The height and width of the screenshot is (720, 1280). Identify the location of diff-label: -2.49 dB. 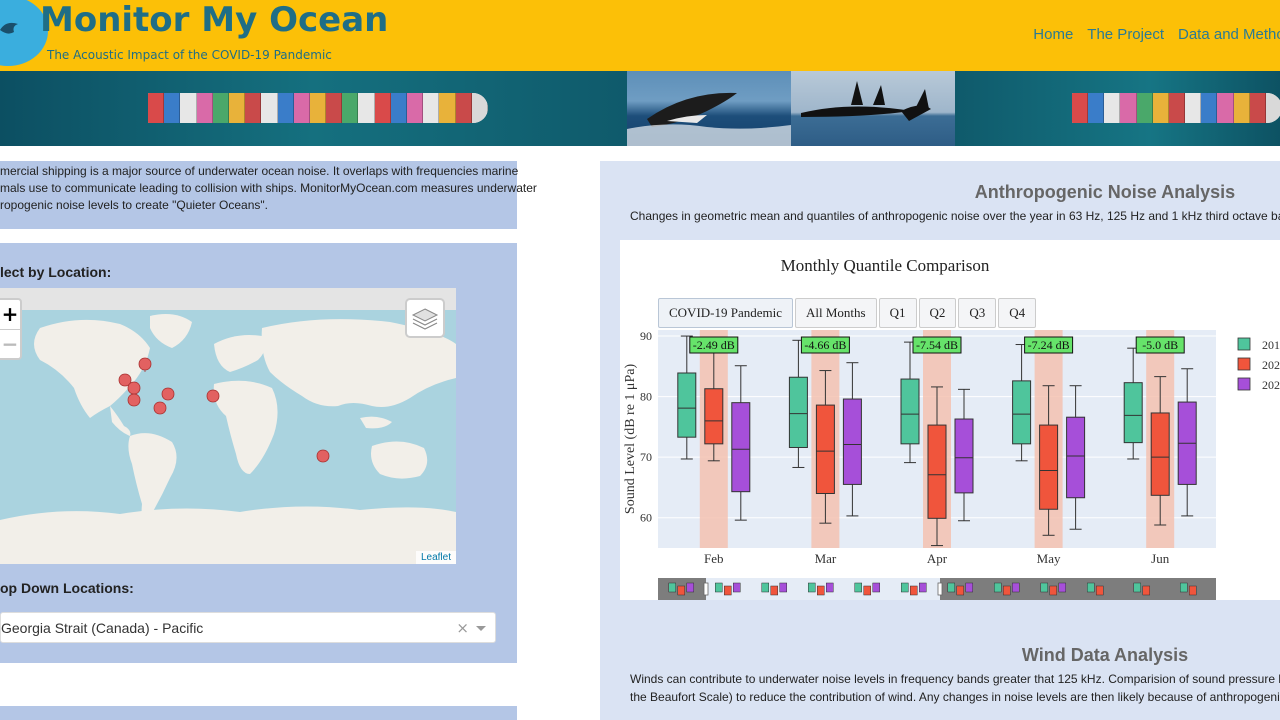
(714, 345).